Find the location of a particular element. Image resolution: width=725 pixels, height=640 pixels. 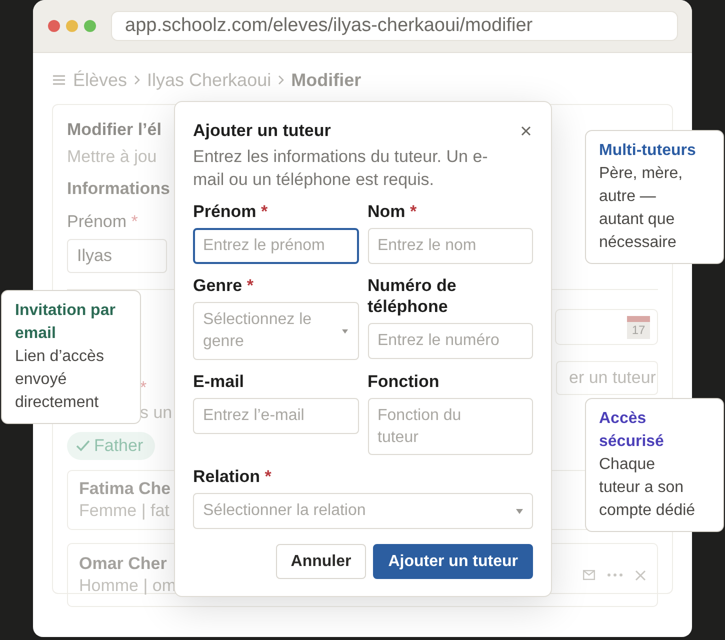

address-bar: app.schoolz.com/eleves/ilyas-cherkaoui/modifier is located at coordinates (394, 26).